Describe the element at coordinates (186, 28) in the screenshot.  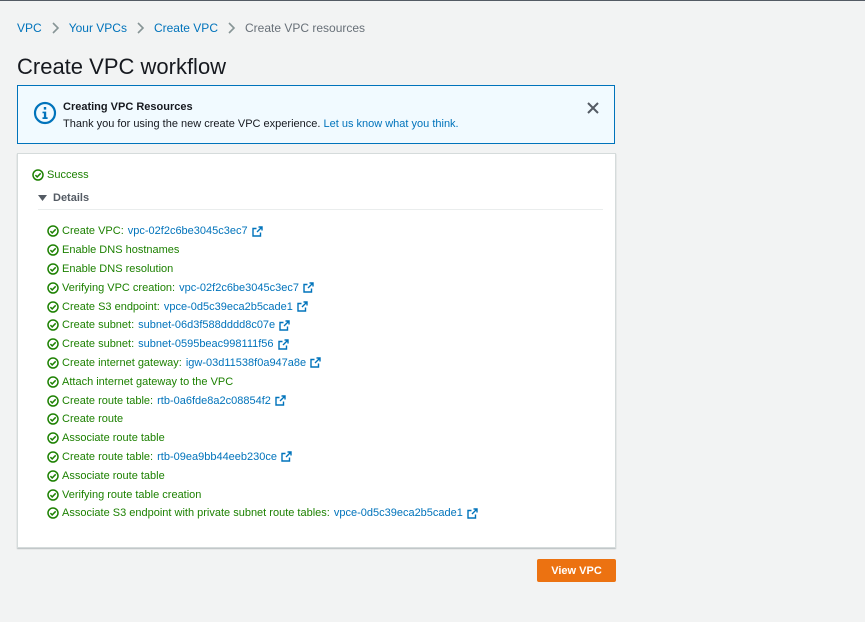
I see `breadcrumb-link-create-vpc: Create VPC` at that location.